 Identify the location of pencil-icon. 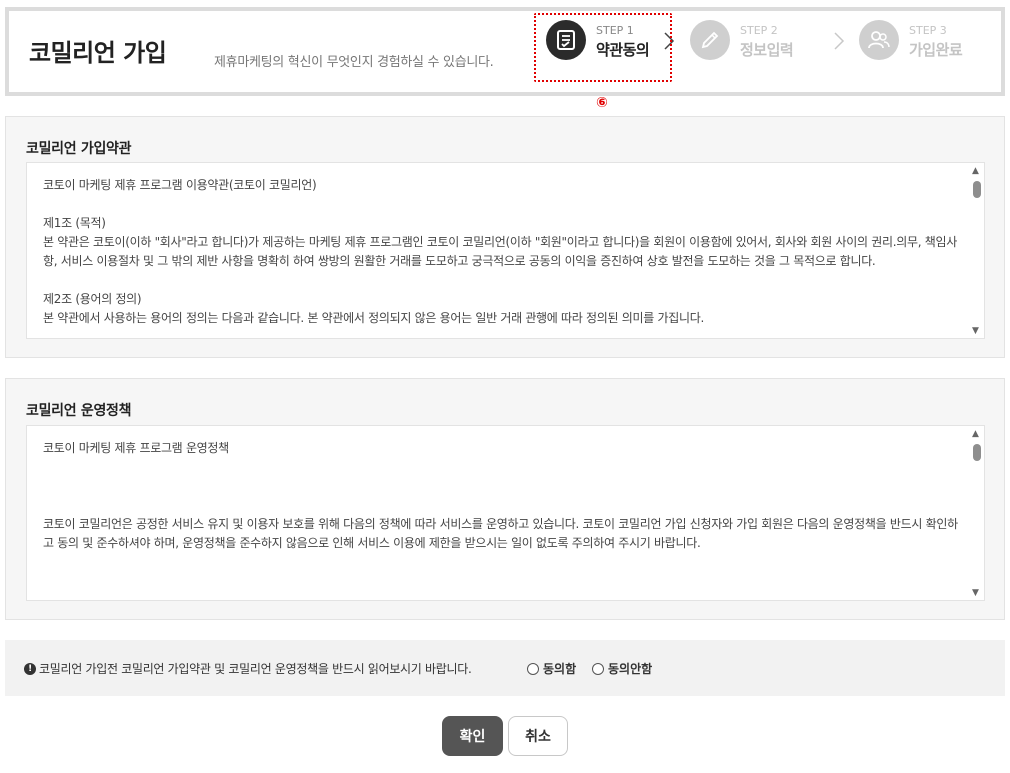
(710, 40).